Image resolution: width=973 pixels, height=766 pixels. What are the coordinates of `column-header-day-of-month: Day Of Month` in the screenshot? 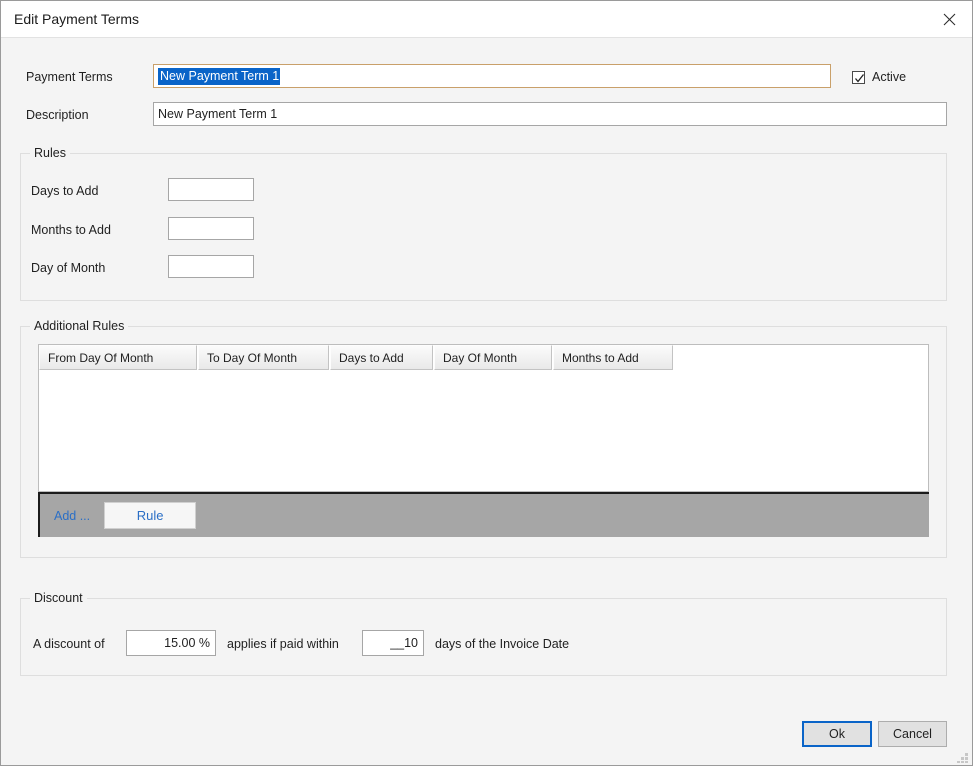 It's located at (493, 357).